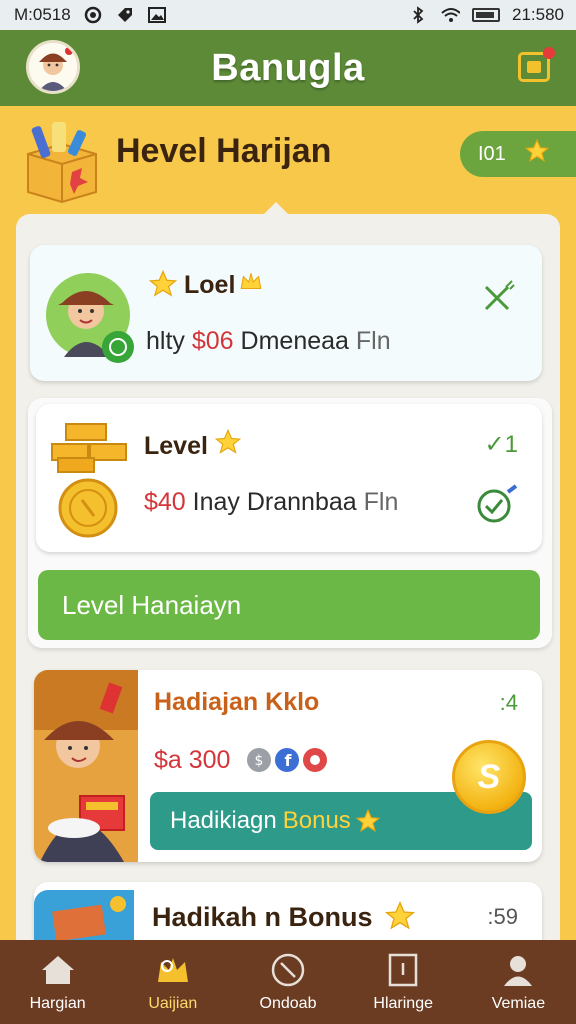  Describe the element at coordinates (237, 702) in the screenshot. I see `card-title: Hadiajan Kklo` at that location.